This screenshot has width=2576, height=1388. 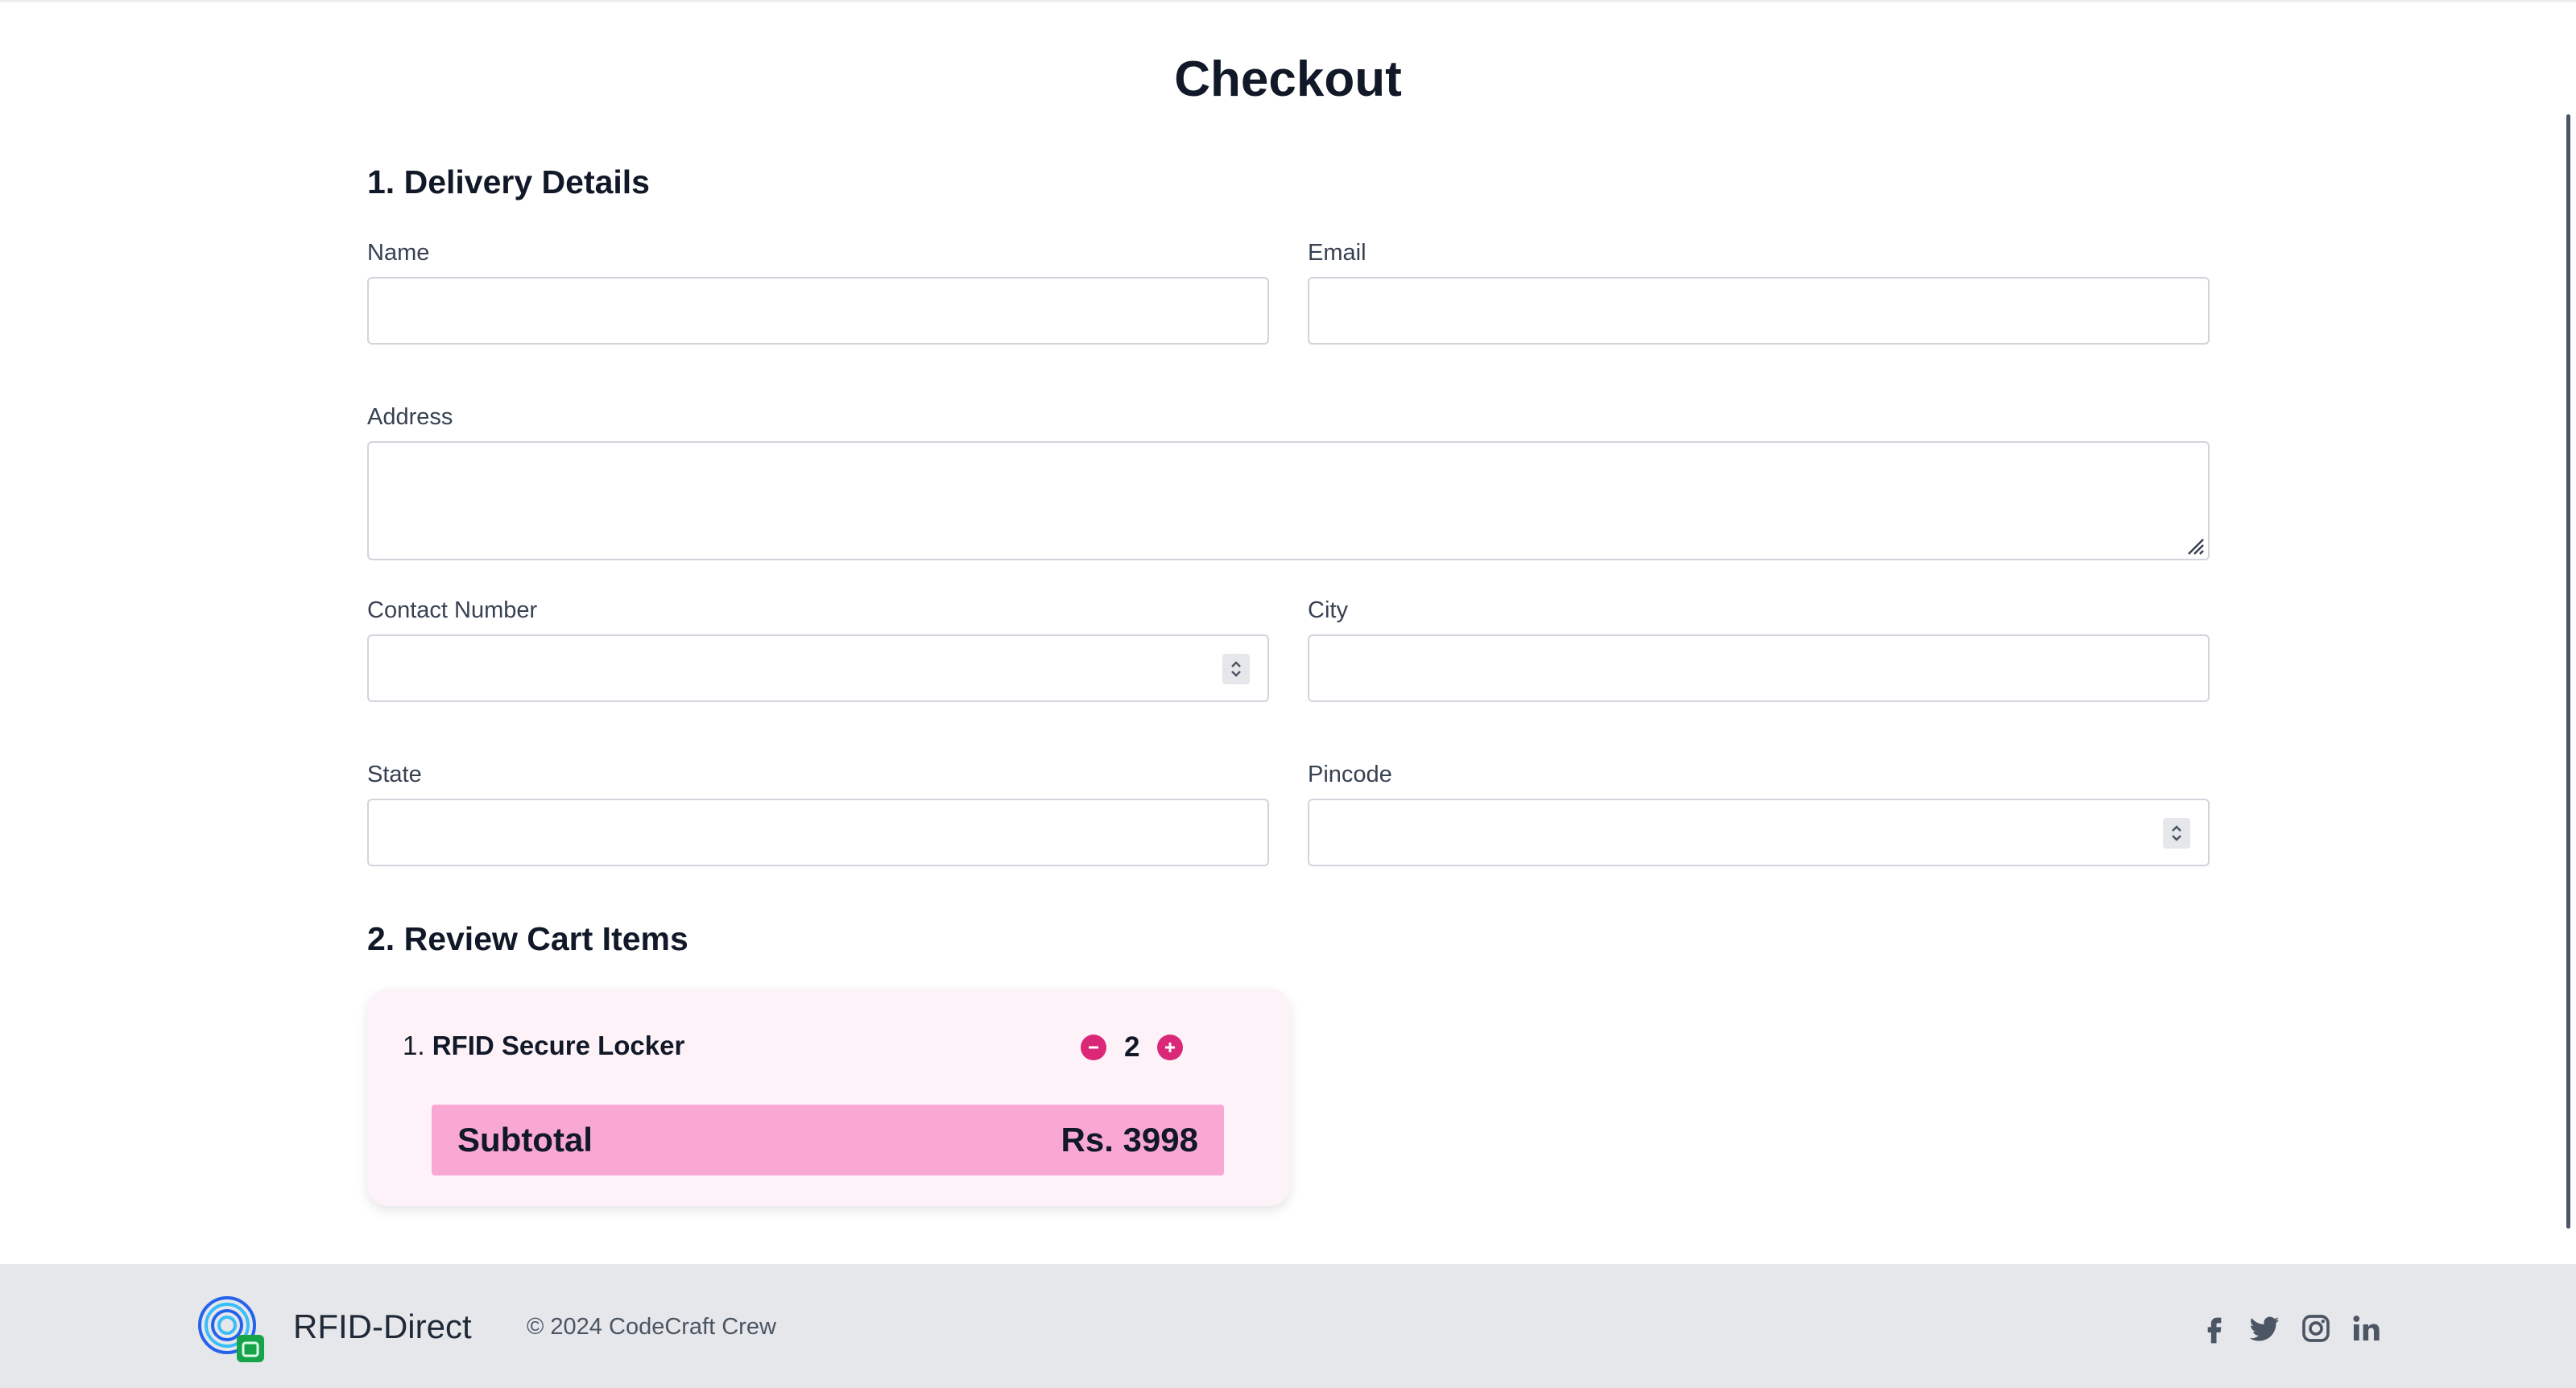 What do you see at coordinates (1130, 1140) in the screenshot?
I see `subtotal-value: Rs. 3998` at bounding box center [1130, 1140].